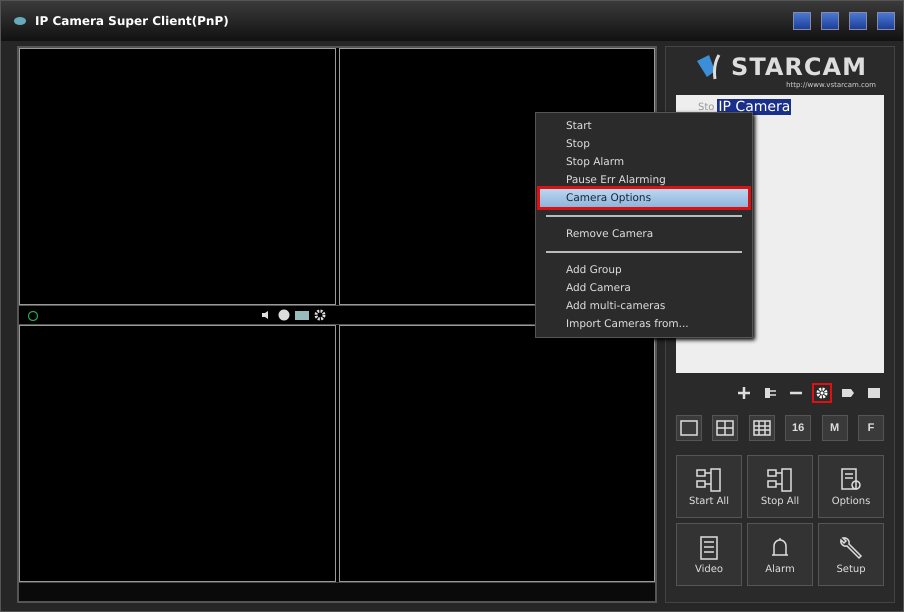 Image resolution: width=904 pixels, height=612 pixels. What do you see at coordinates (770, 393) in the screenshot?
I see `plug-icon` at bounding box center [770, 393].